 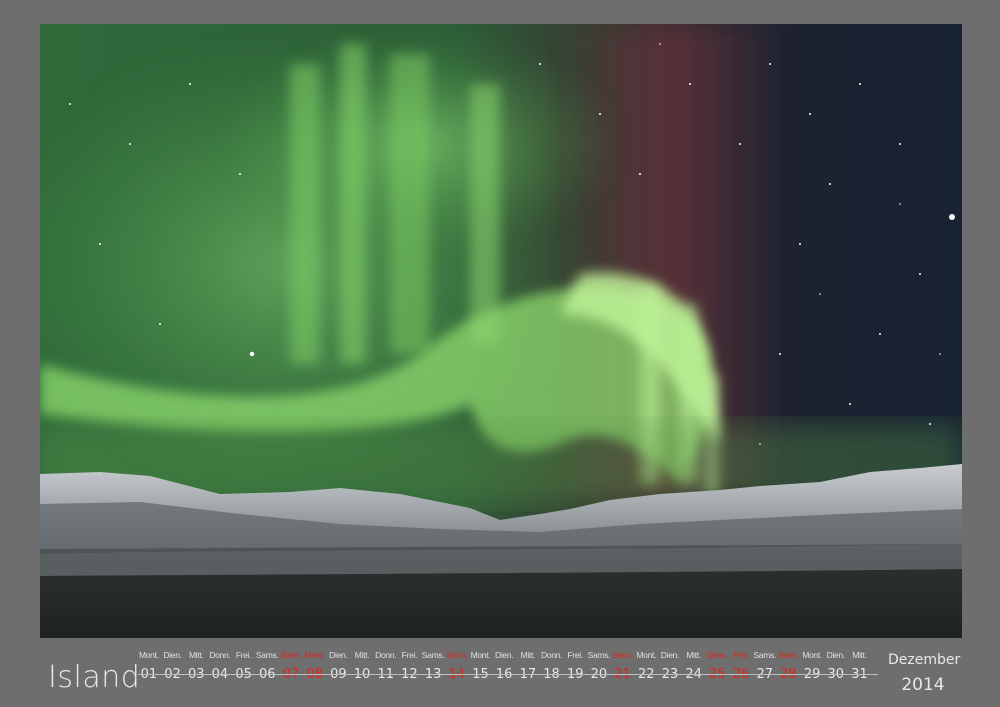 What do you see at coordinates (575, 667) in the screenshot?
I see `calendar-day: Frei. 19` at bounding box center [575, 667].